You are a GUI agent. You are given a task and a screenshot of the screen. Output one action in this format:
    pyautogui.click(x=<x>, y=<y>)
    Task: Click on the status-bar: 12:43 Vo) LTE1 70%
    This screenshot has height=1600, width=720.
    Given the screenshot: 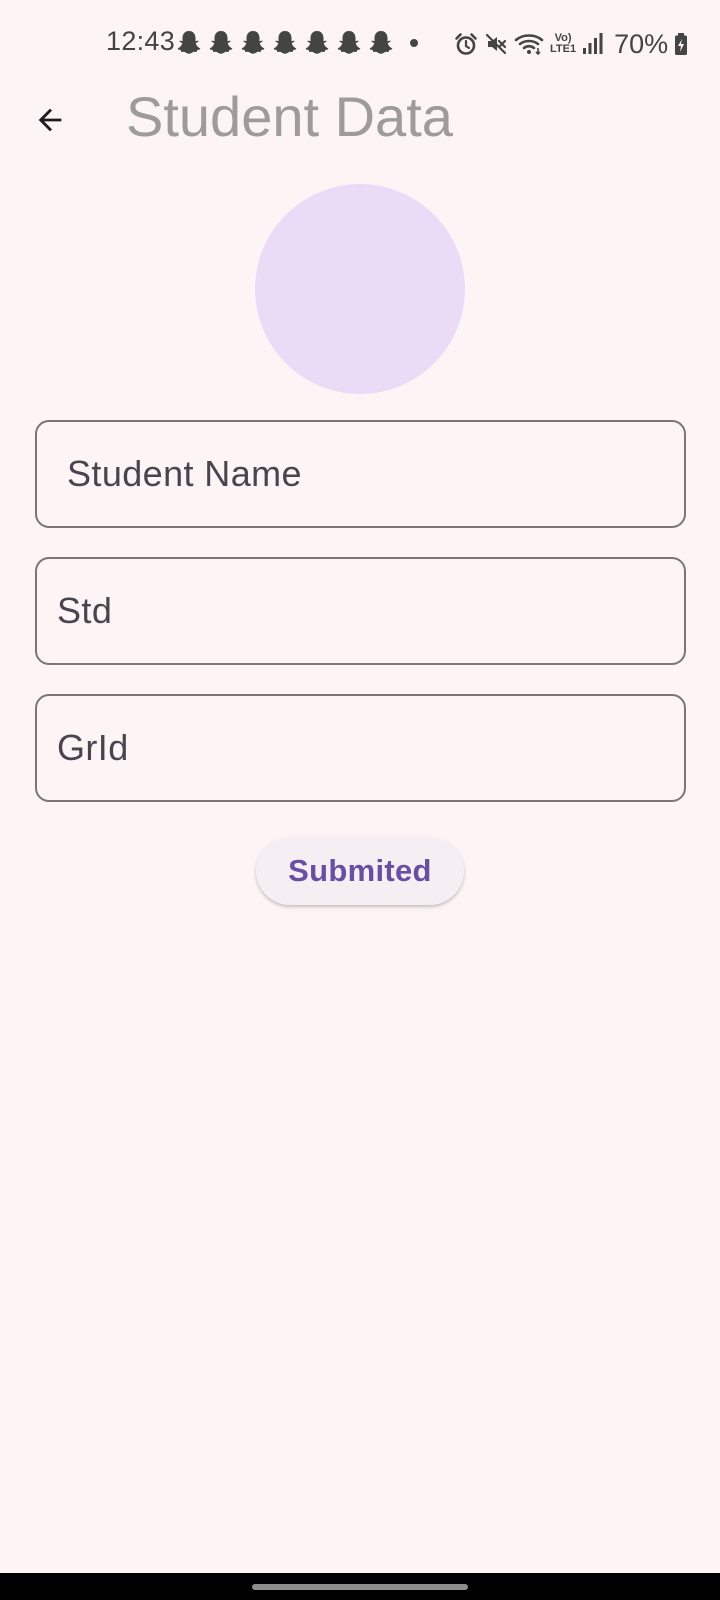 What is the action you would take?
    pyautogui.click(x=360, y=44)
    